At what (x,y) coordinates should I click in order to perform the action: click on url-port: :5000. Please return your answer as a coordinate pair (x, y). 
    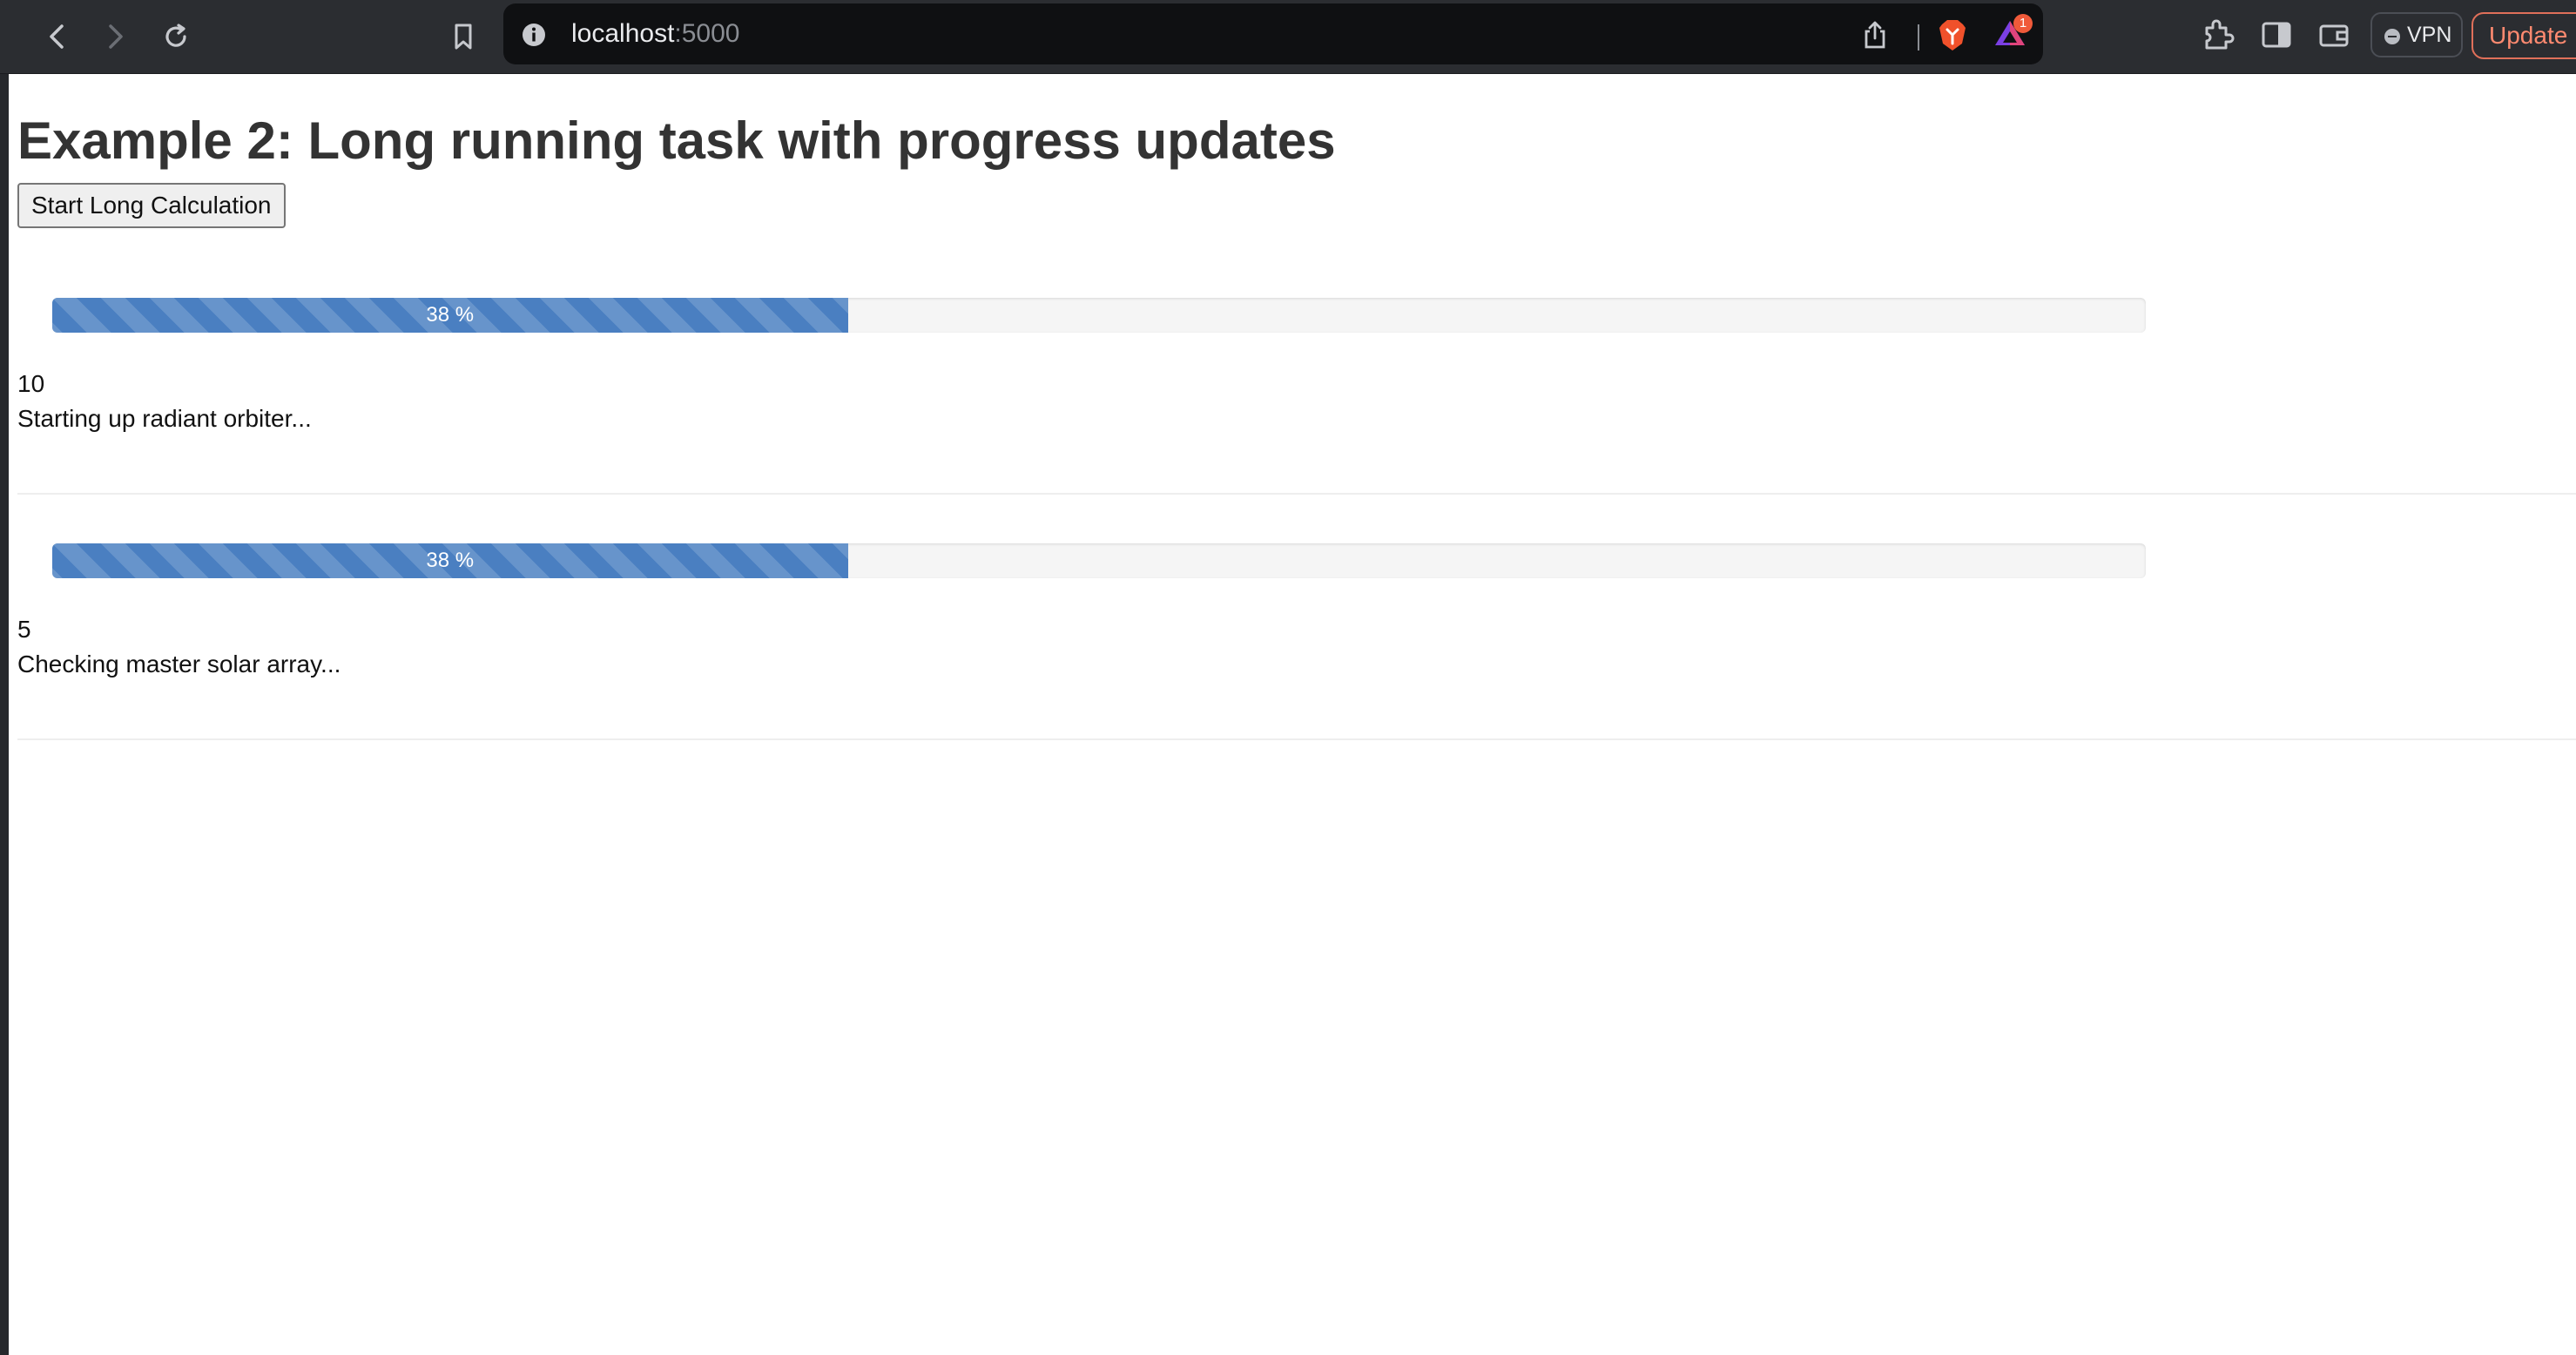
    Looking at the image, I should click on (707, 33).